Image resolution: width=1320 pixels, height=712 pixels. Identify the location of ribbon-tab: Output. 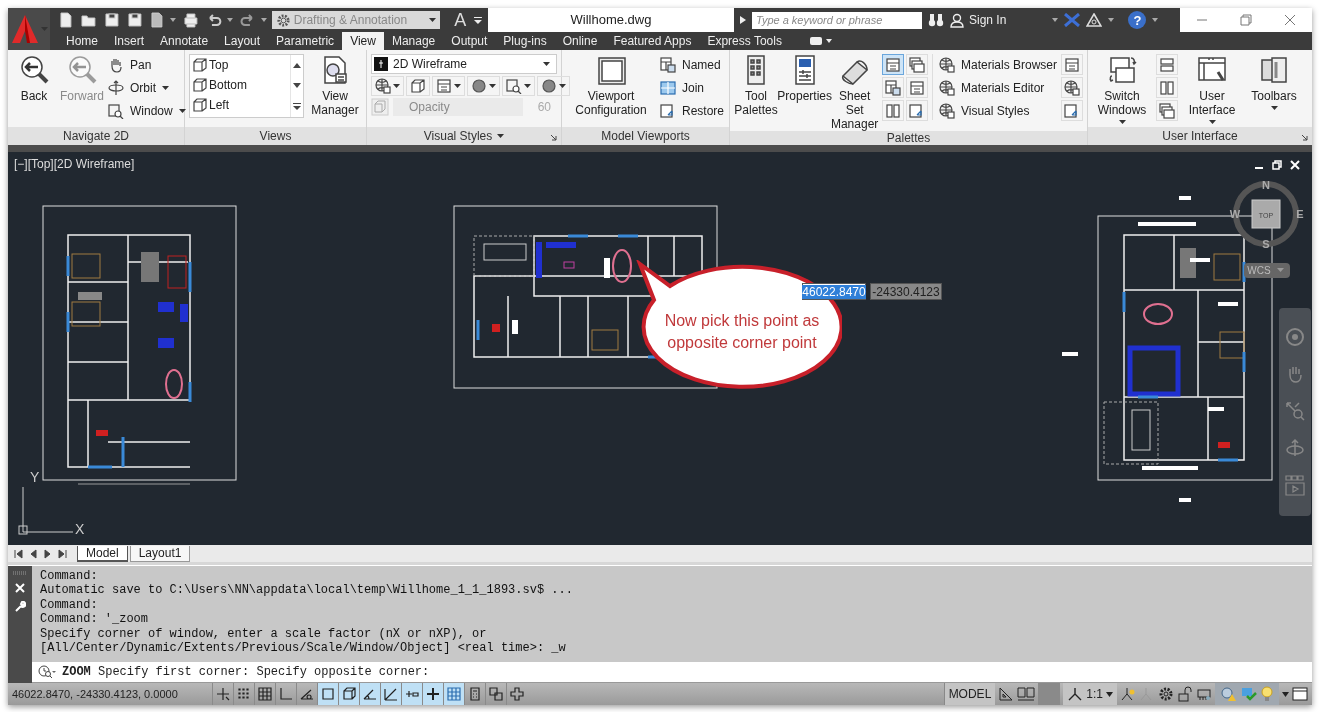
(469, 41).